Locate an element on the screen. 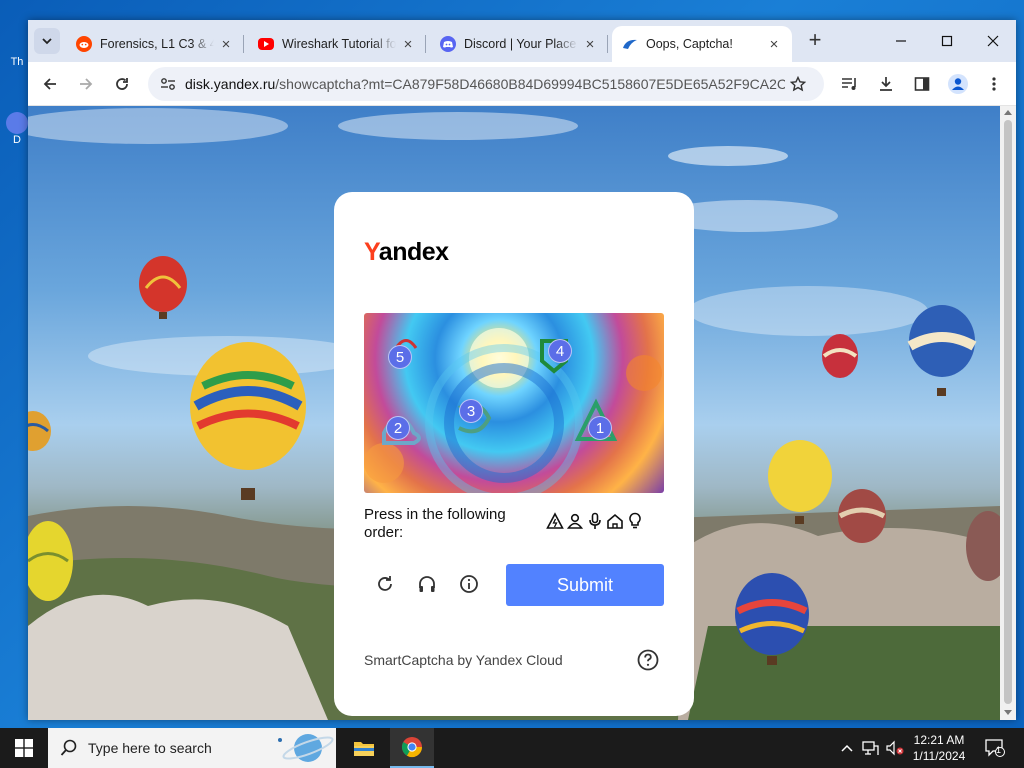 The height and width of the screenshot is (768, 1024). info-button is located at coordinates (469, 584).